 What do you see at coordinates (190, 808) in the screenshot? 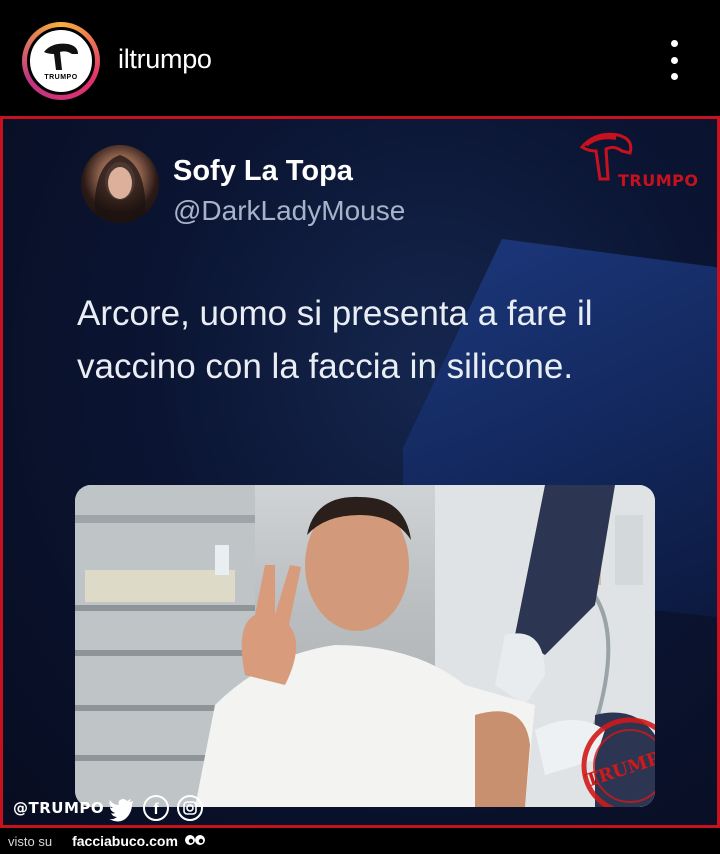
I see `instagram-icon` at bounding box center [190, 808].